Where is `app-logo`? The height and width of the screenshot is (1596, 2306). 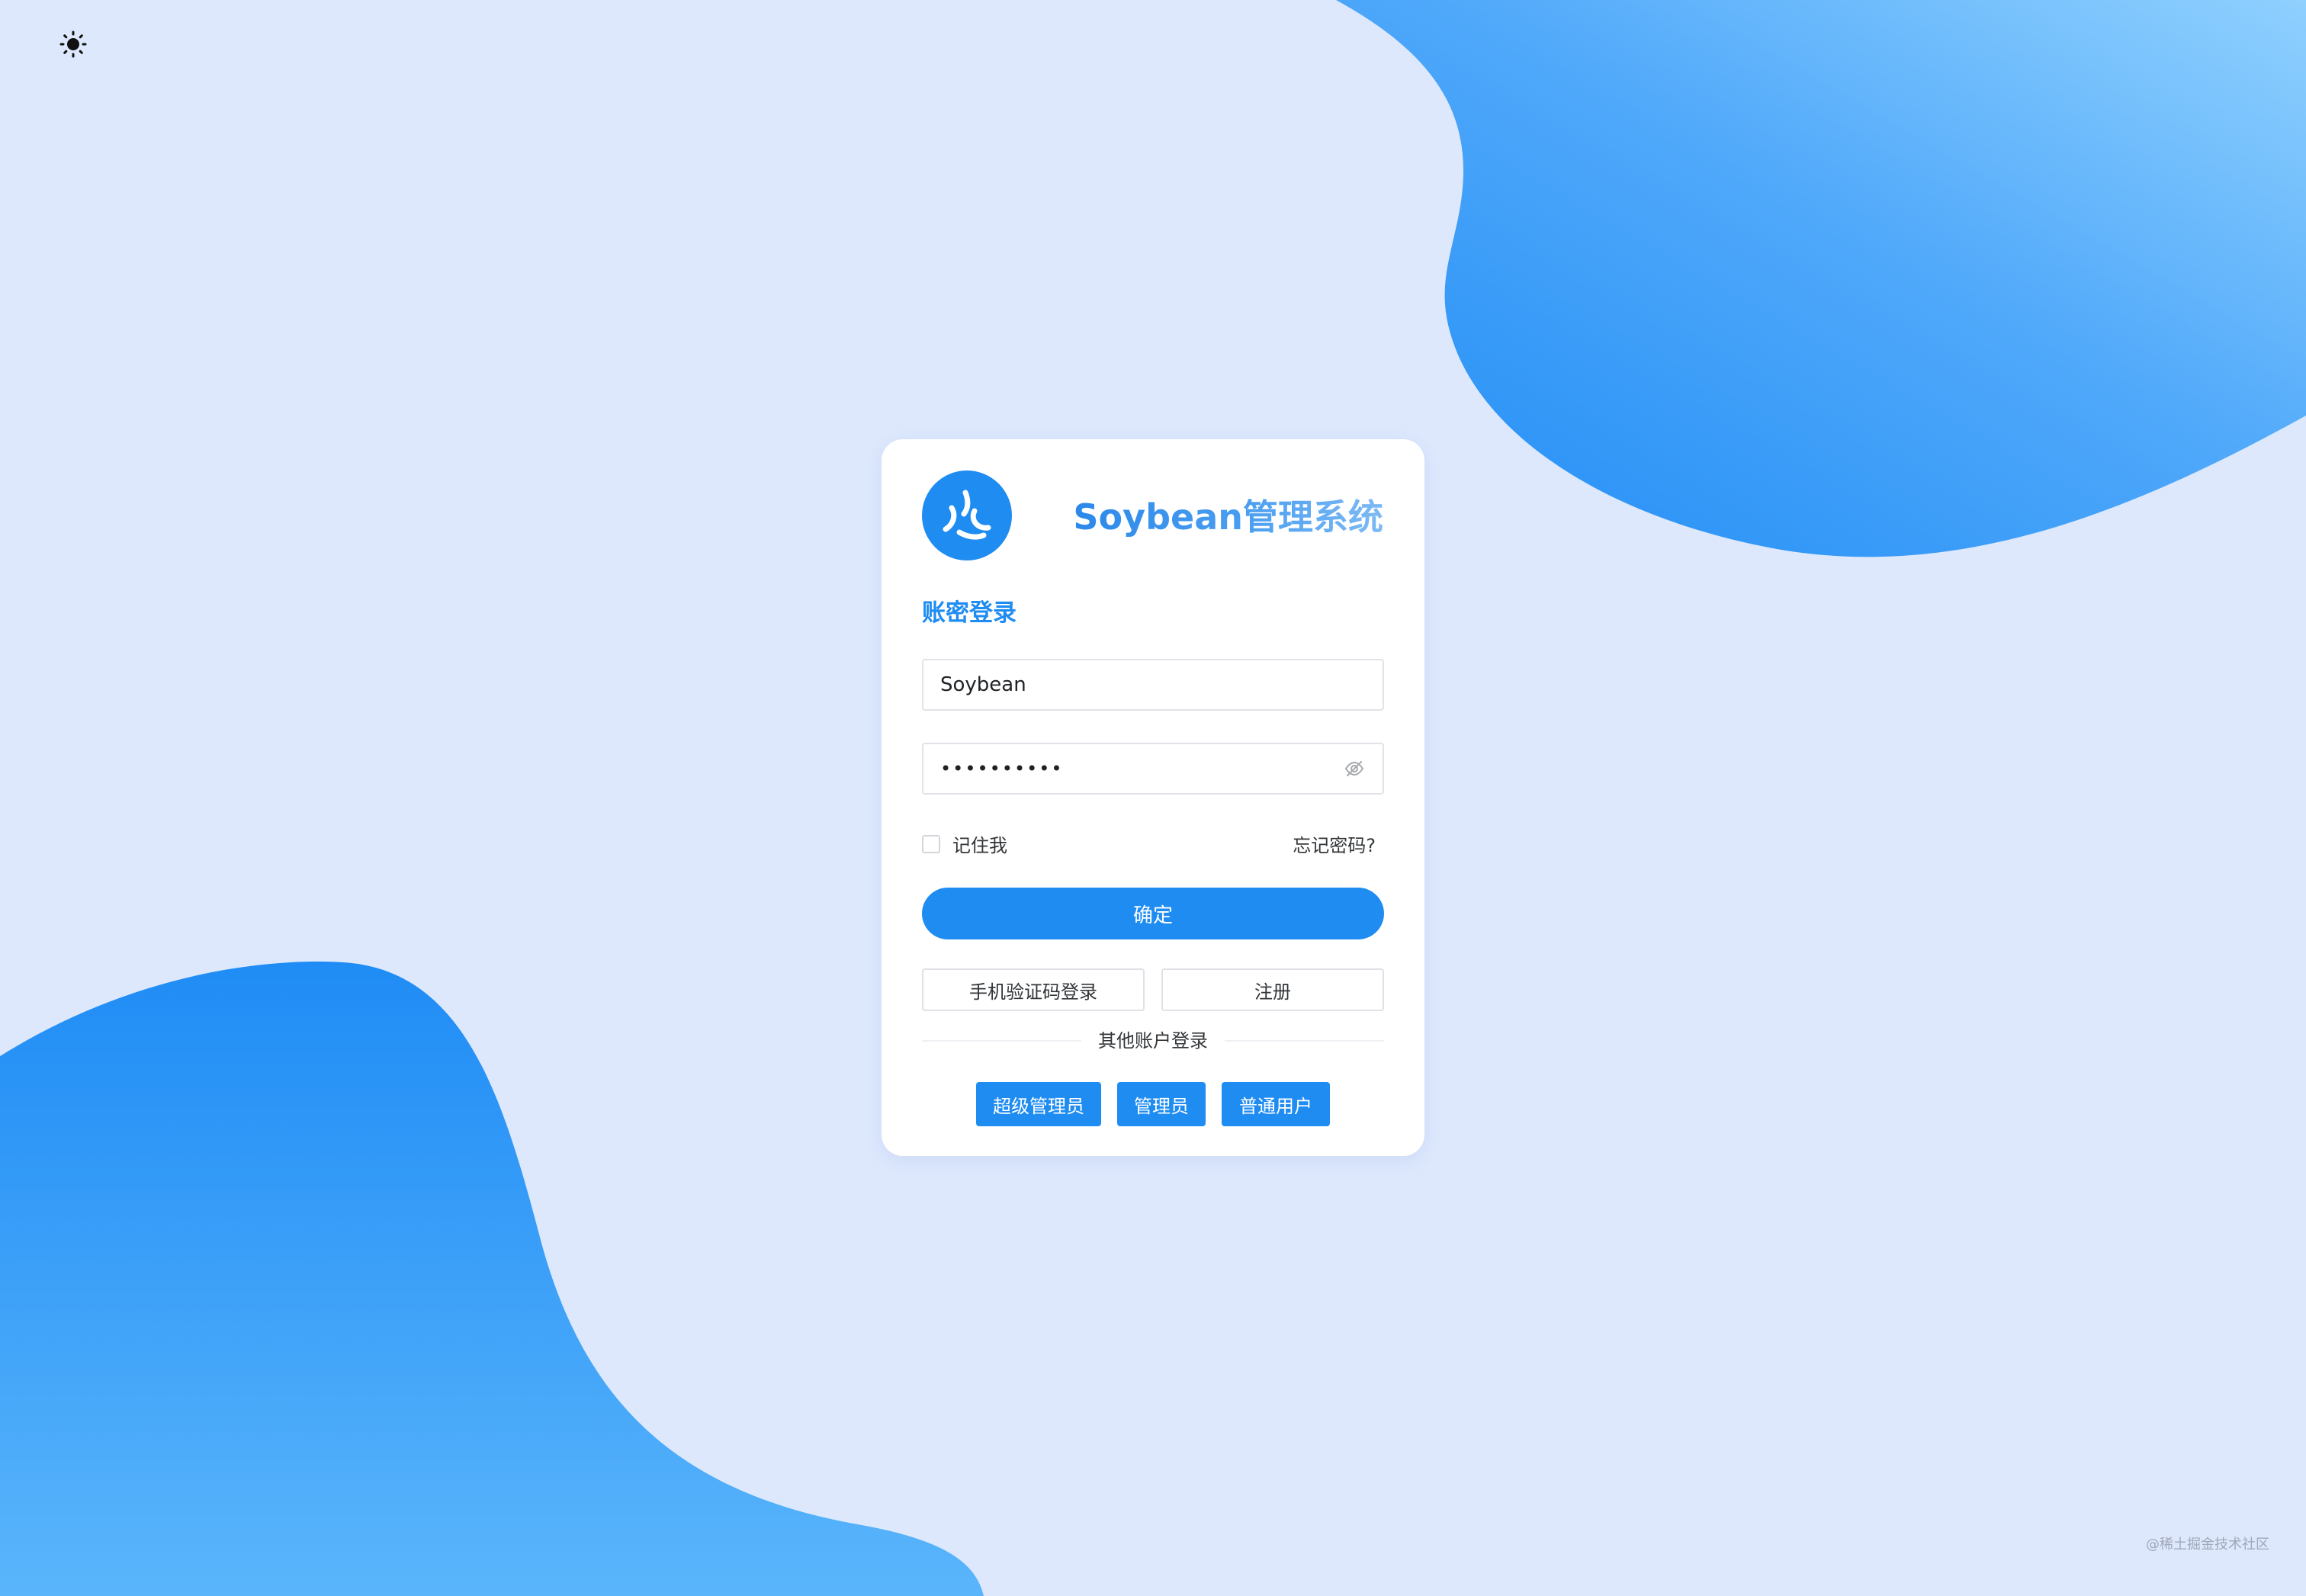 app-logo is located at coordinates (967, 515).